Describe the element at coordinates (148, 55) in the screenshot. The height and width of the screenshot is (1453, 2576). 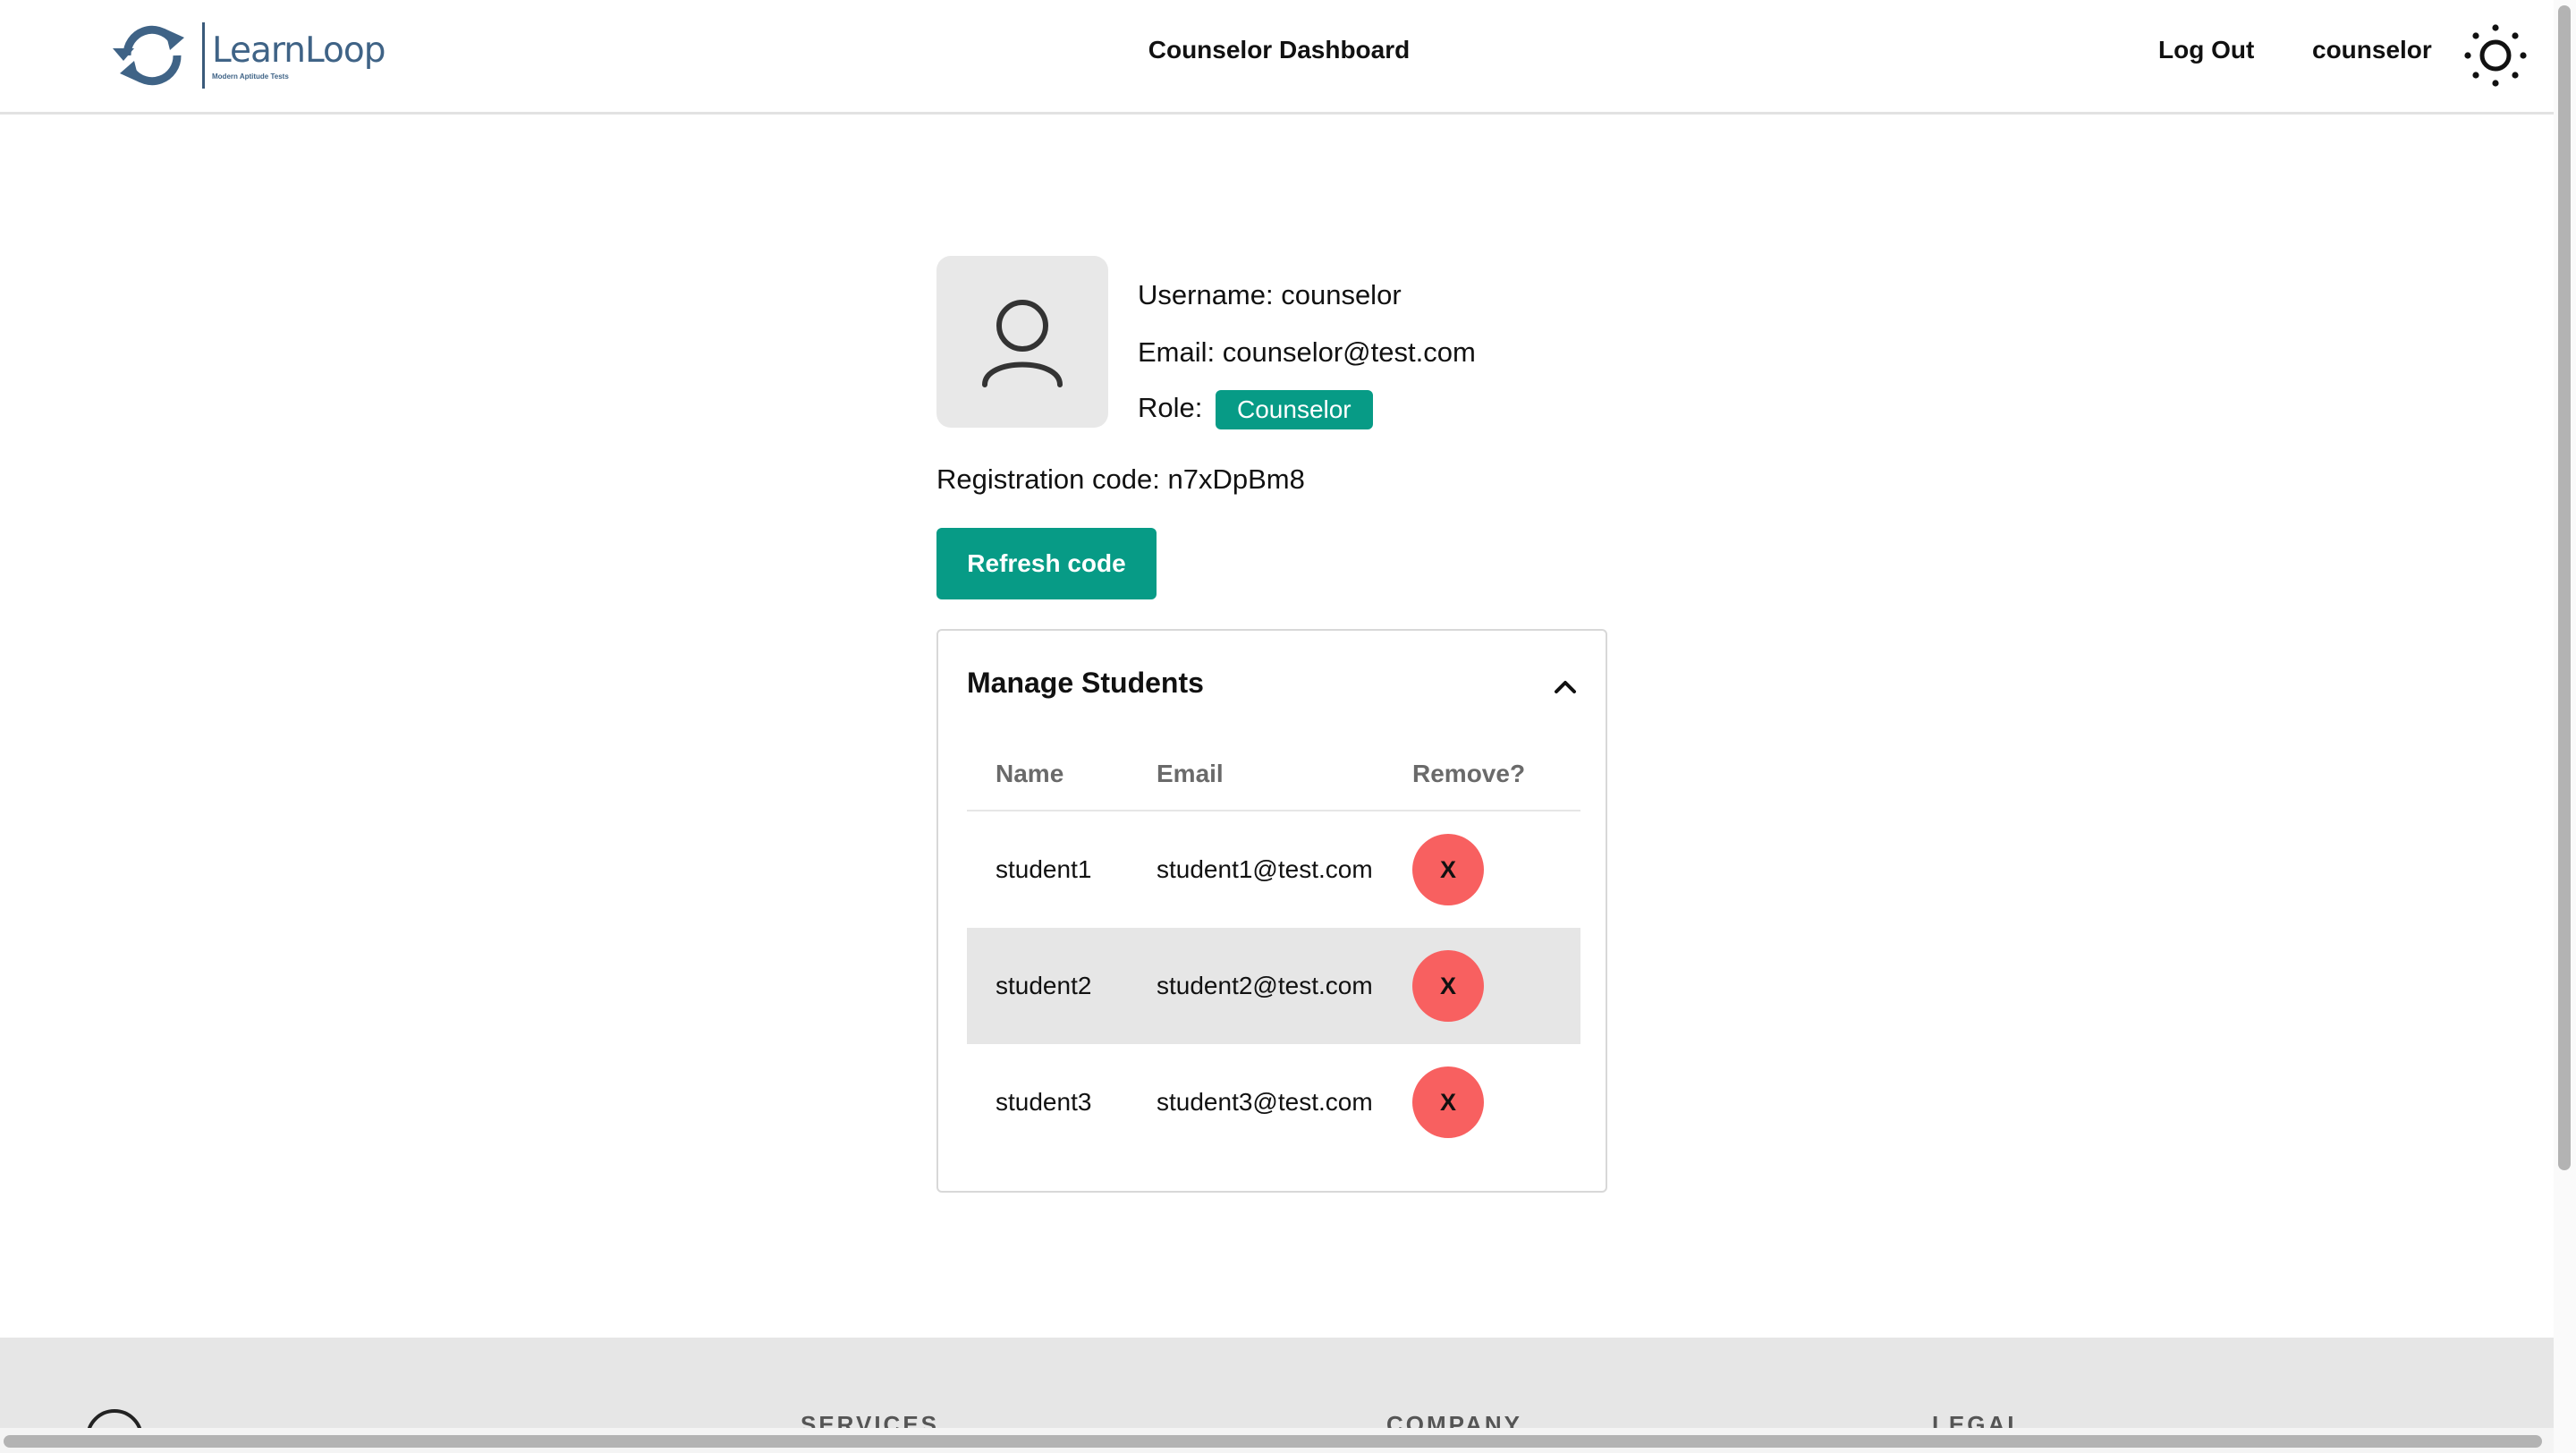
I see `loop-arrows-icon` at that location.